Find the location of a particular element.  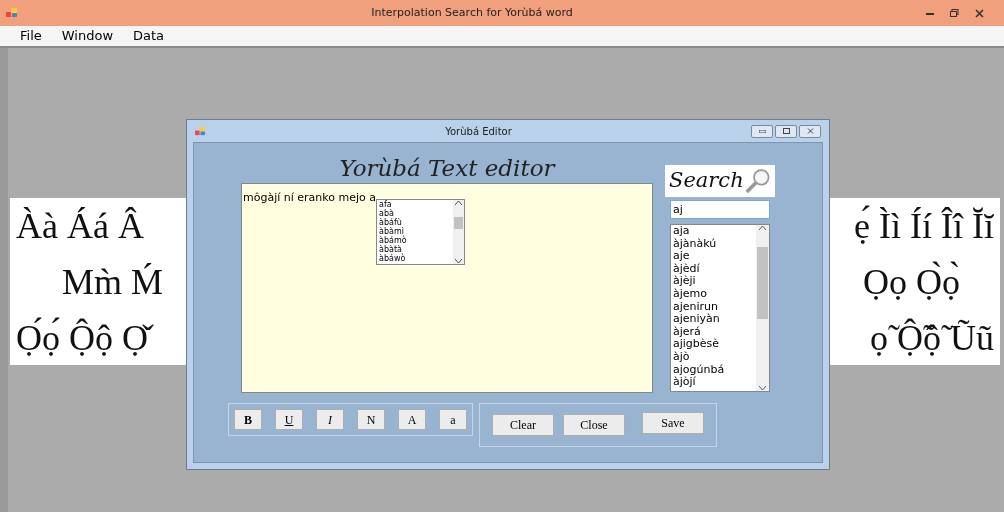

list-item: aje is located at coordinates (713, 256).